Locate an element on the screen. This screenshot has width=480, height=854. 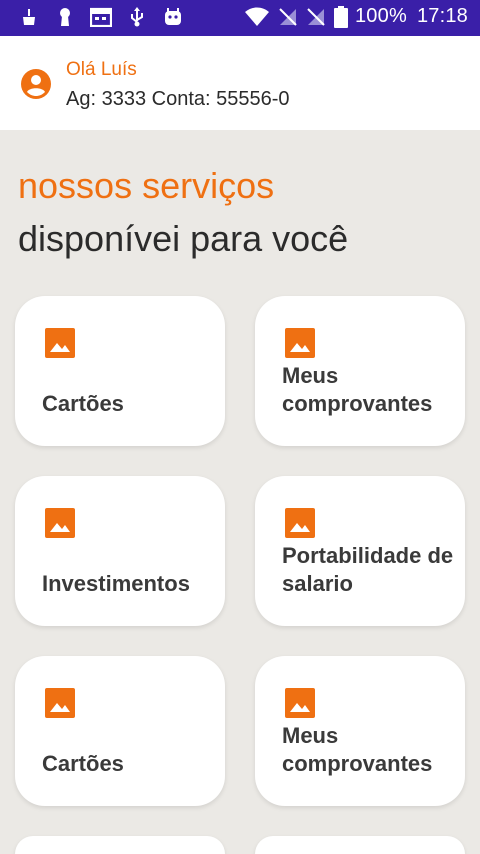
service-card-meus-comprovantes: Meus comprovantes is located at coordinates (360, 371).